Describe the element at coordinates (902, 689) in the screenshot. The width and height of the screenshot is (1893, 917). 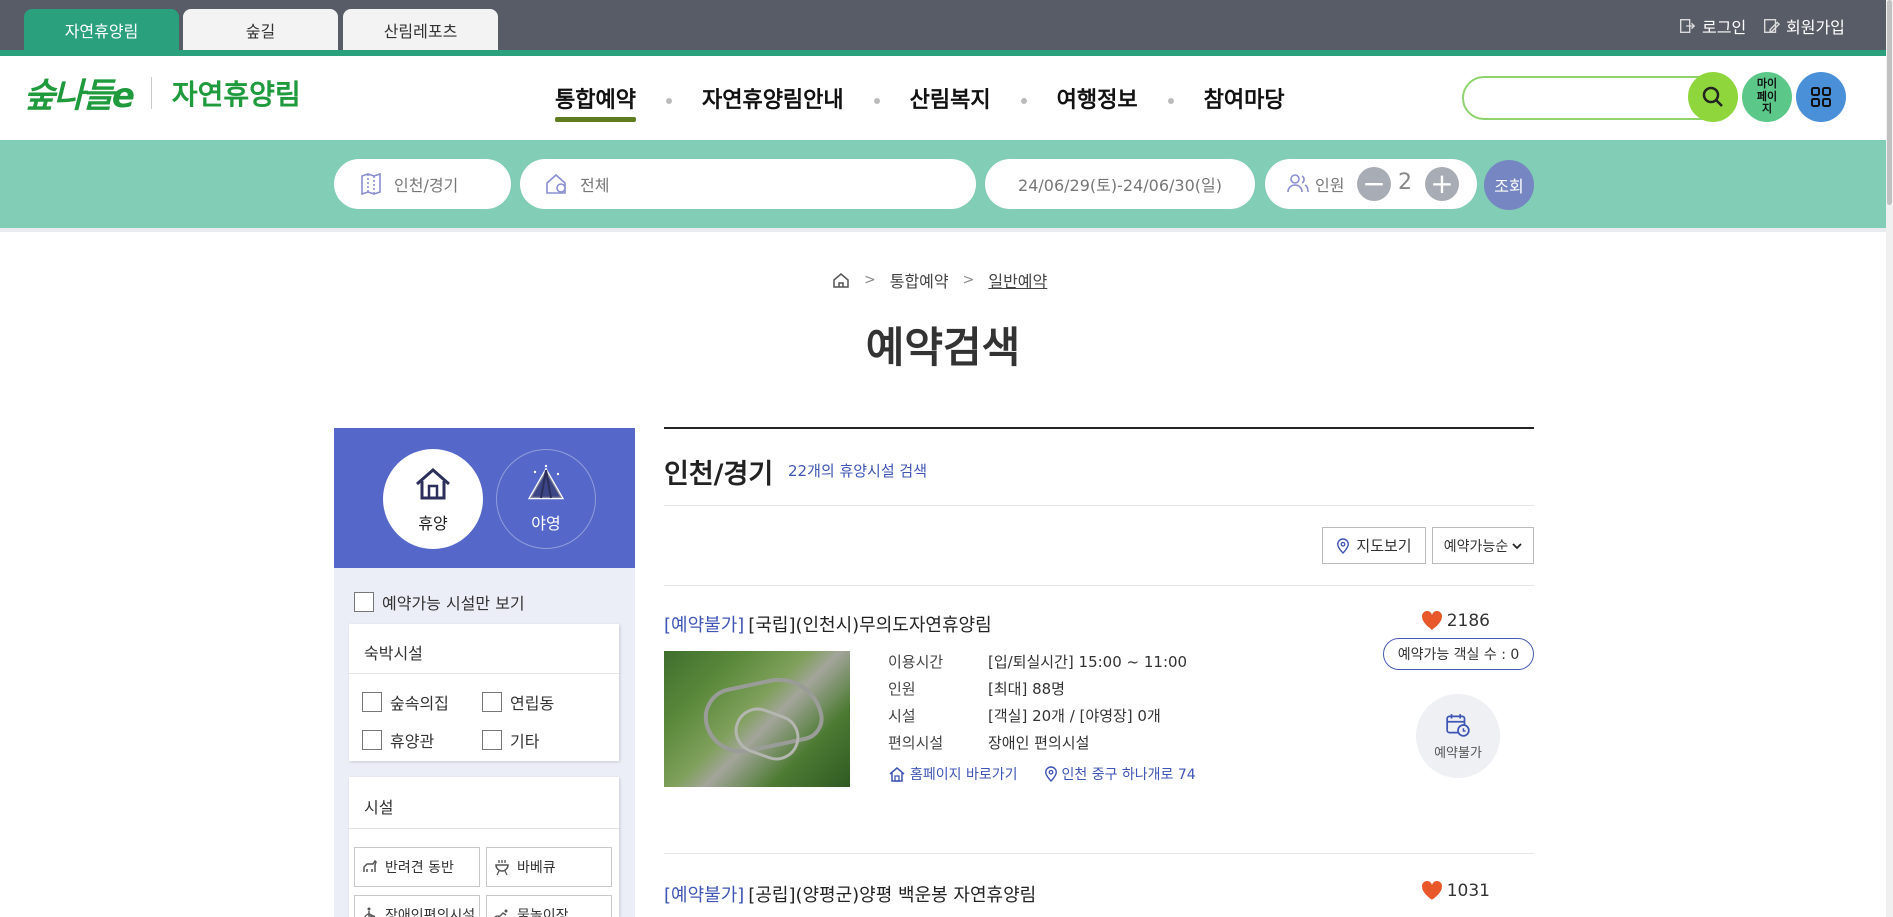
I see `info-key: 인원` at that location.